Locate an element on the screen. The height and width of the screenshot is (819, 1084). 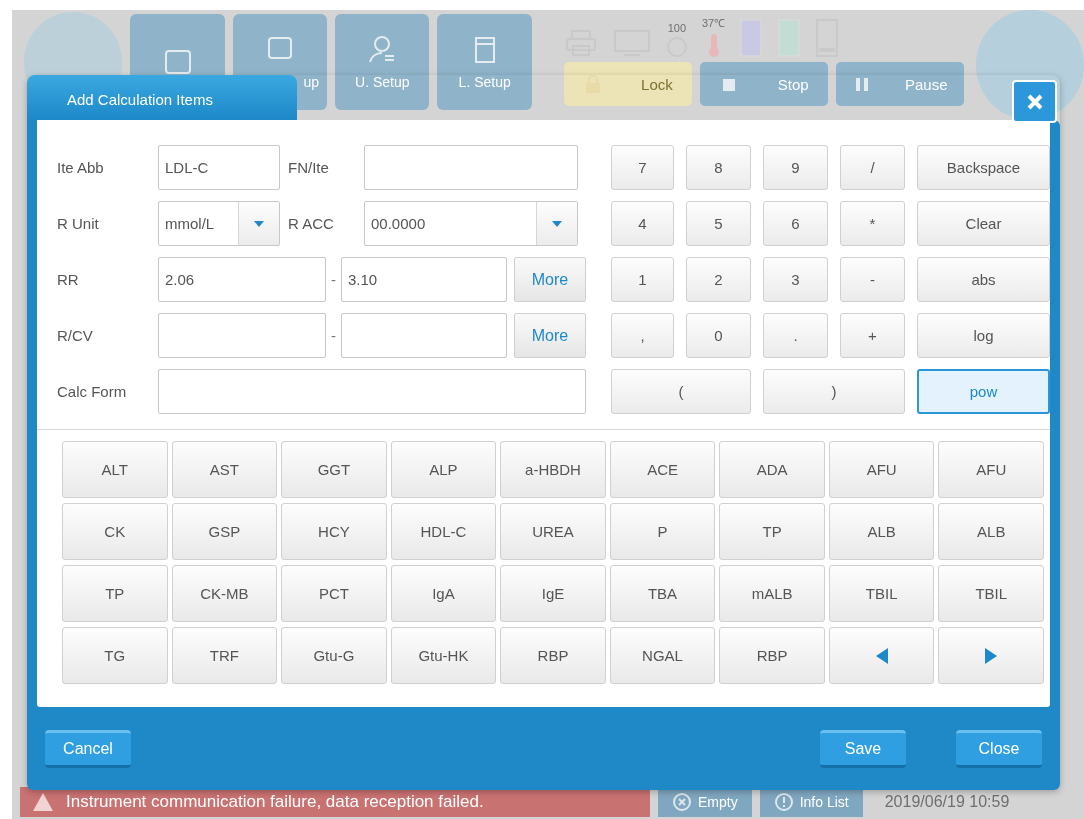
item-button: ACE is located at coordinates (662, 469).